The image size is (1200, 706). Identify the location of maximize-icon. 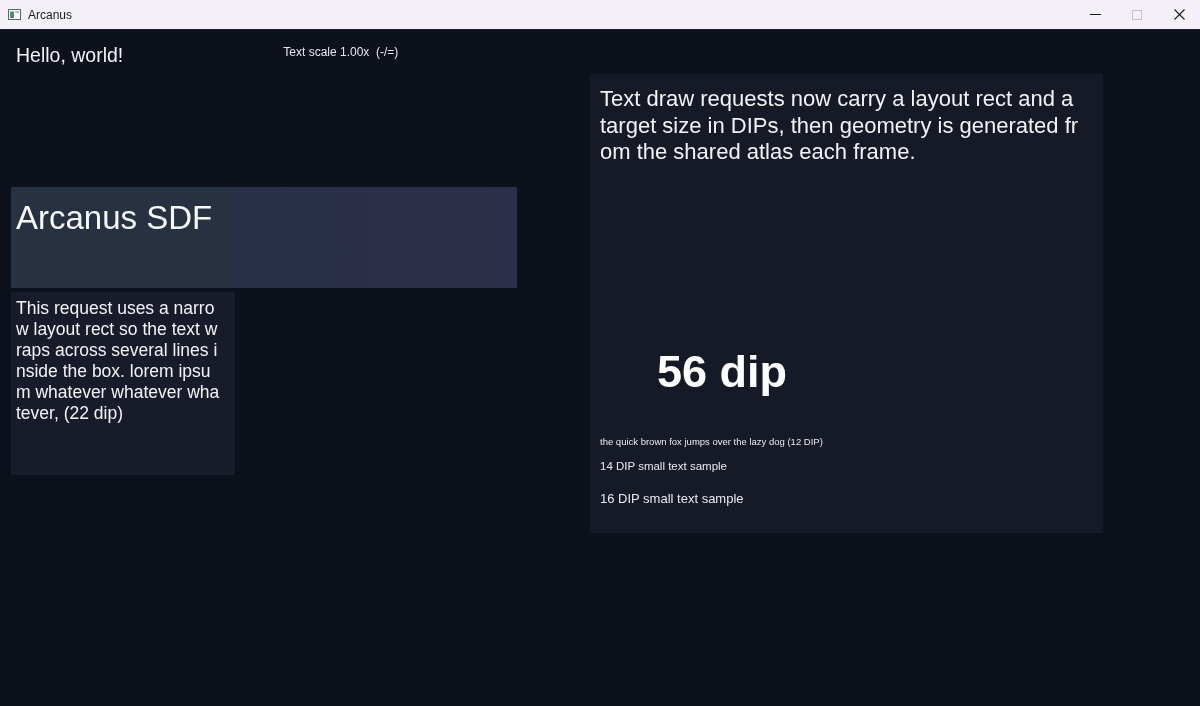
(1137, 14).